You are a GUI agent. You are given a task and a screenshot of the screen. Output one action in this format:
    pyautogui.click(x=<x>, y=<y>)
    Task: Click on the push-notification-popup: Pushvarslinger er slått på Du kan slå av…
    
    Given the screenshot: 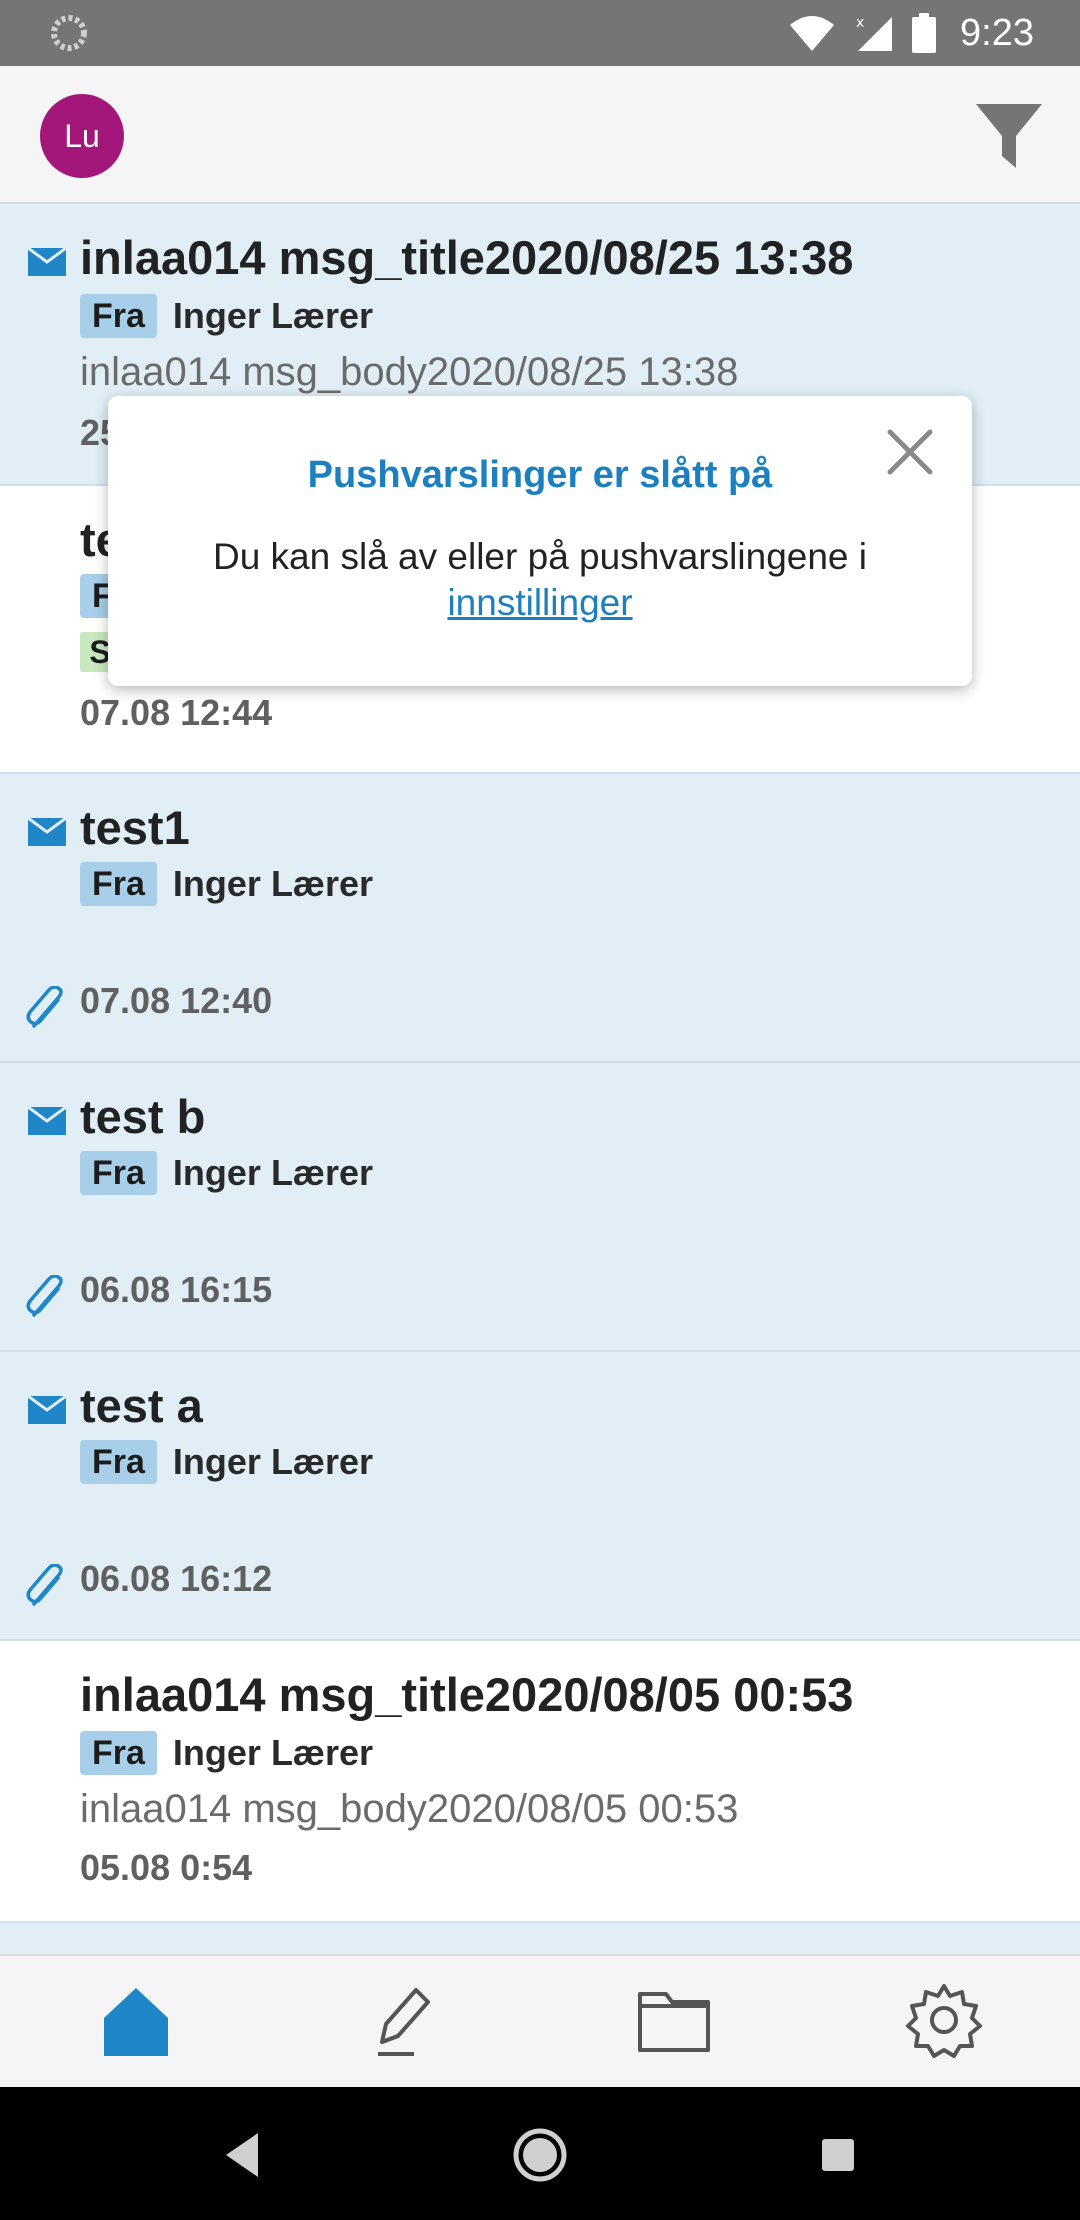 What is the action you would take?
    pyautogui.click(x=540, y=541)
    